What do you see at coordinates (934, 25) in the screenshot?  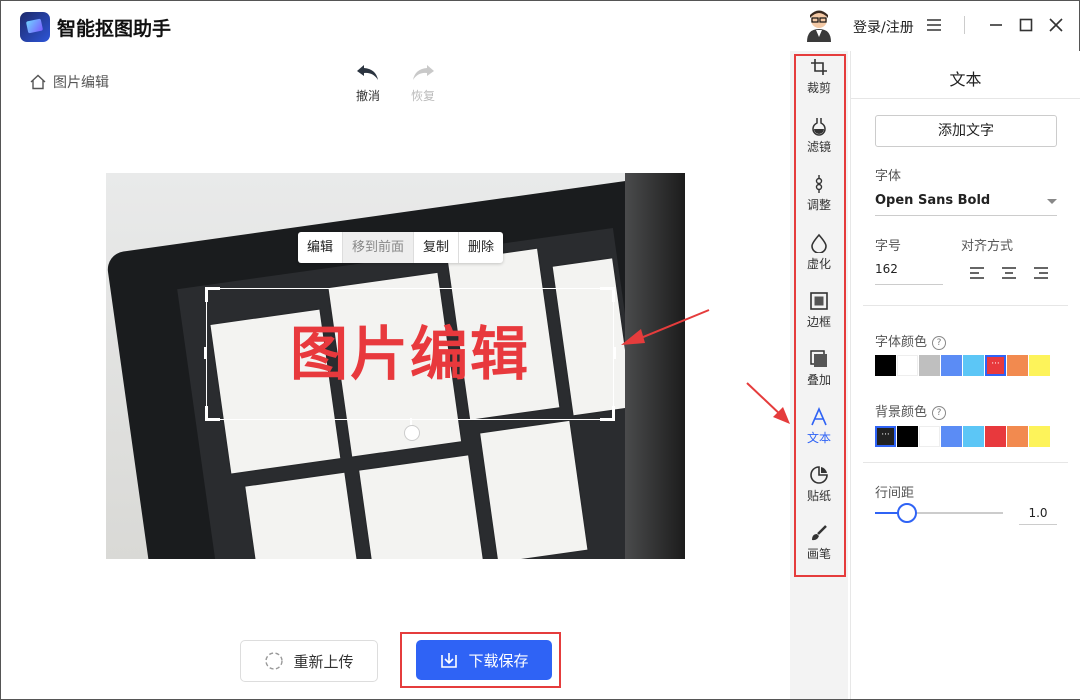 I see `menu-icon` at bounding box center [934, 25].